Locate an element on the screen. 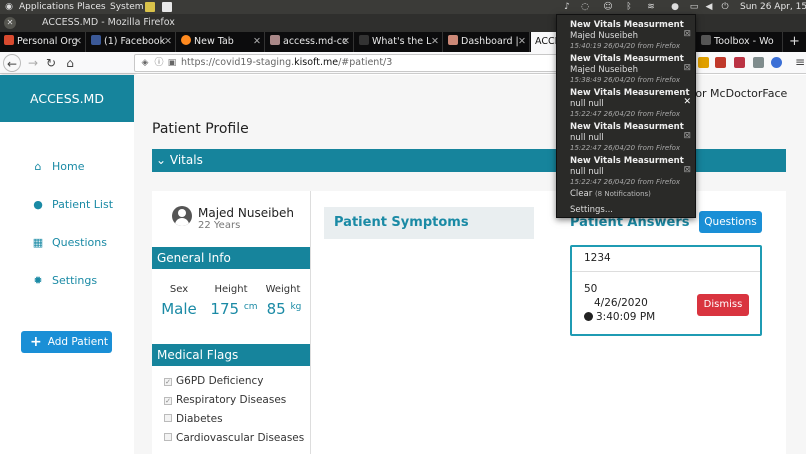 The image size is (806, 454). menu-applications: Applications is located at coordinates (46, 7).